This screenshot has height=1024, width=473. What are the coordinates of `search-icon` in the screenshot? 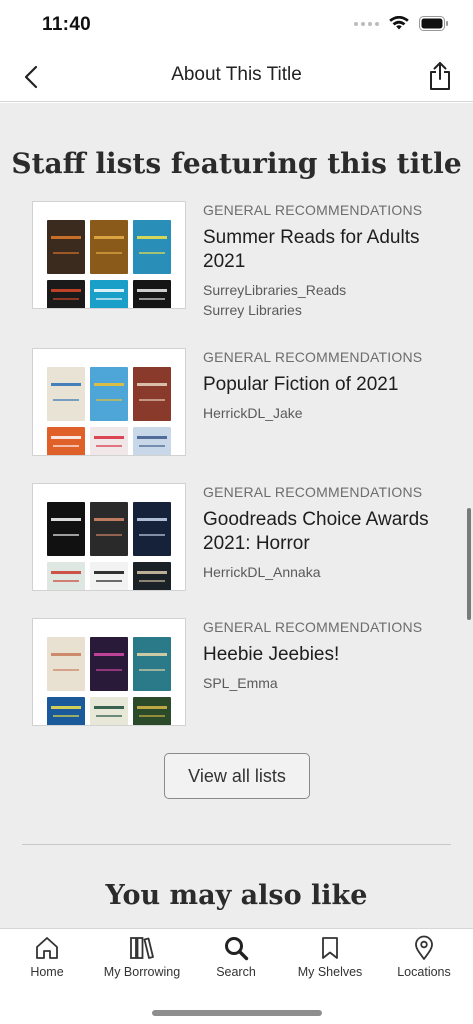 It's located at (237, 949).